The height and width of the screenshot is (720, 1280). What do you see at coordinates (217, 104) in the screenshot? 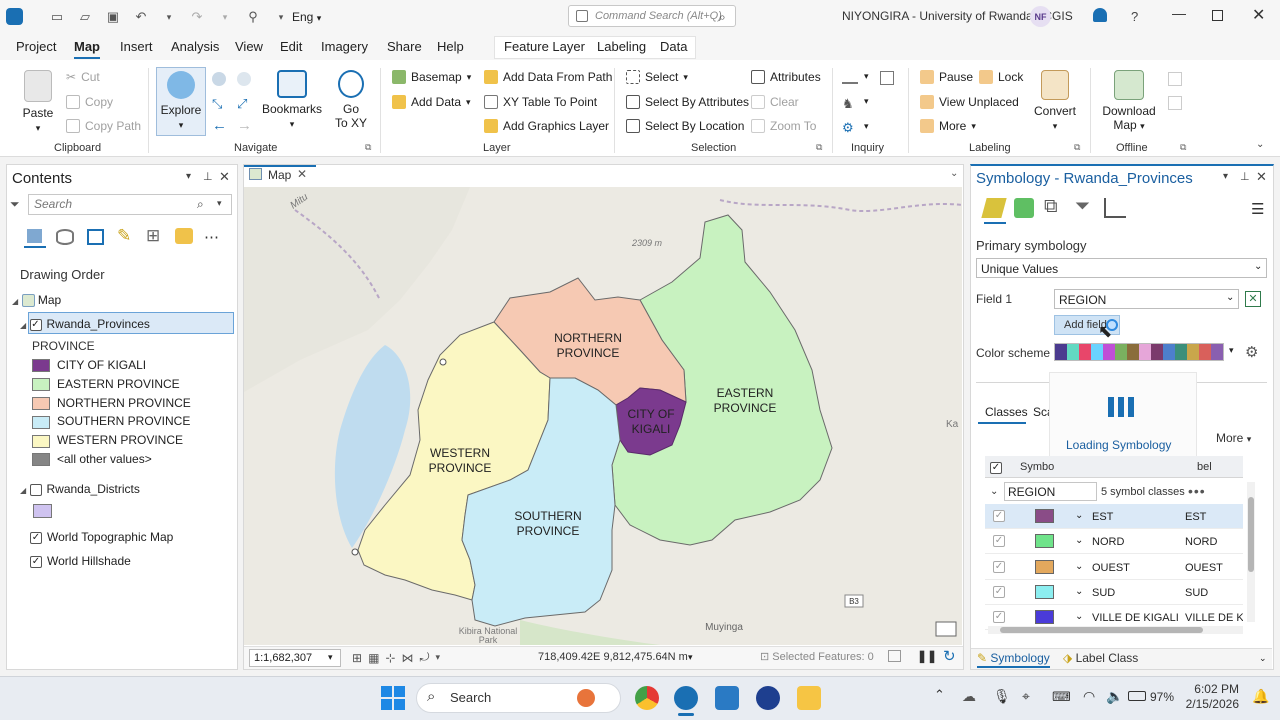
I see `fixed-zoom-in-icon: ⤡` at bounding box center [217, 104].